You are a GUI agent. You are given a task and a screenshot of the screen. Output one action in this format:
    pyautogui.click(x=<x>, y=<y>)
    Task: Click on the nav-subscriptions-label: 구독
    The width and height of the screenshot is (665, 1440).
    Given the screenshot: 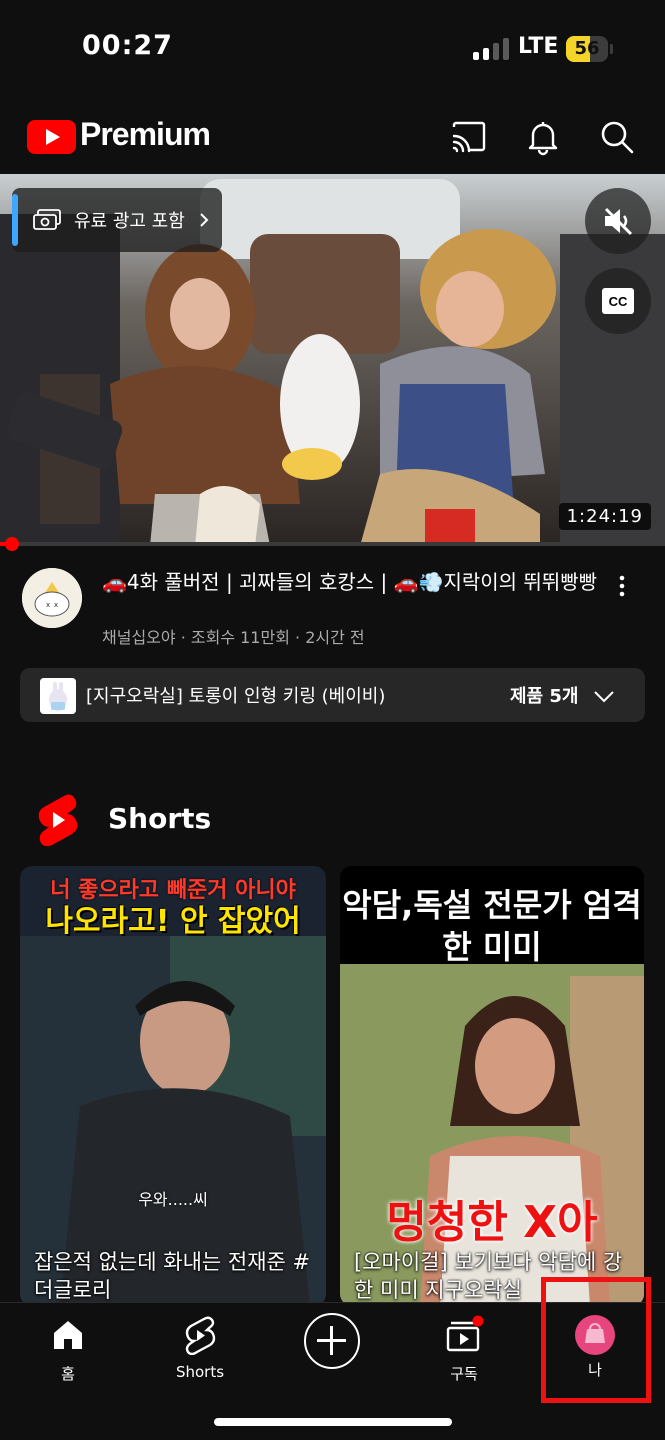 What is the action you would take?
    pyautogui.click(x=464, y=1374)
    